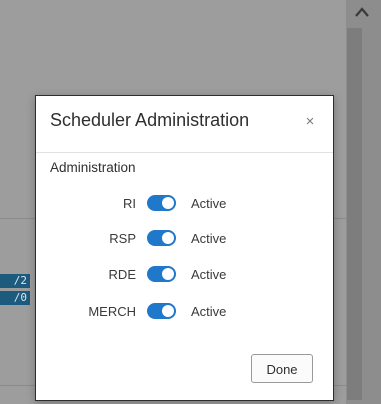  What do you see at coordinates (129, 203) in the screenshot?
I see `row-label: RI` at bounding box center [129, 203].